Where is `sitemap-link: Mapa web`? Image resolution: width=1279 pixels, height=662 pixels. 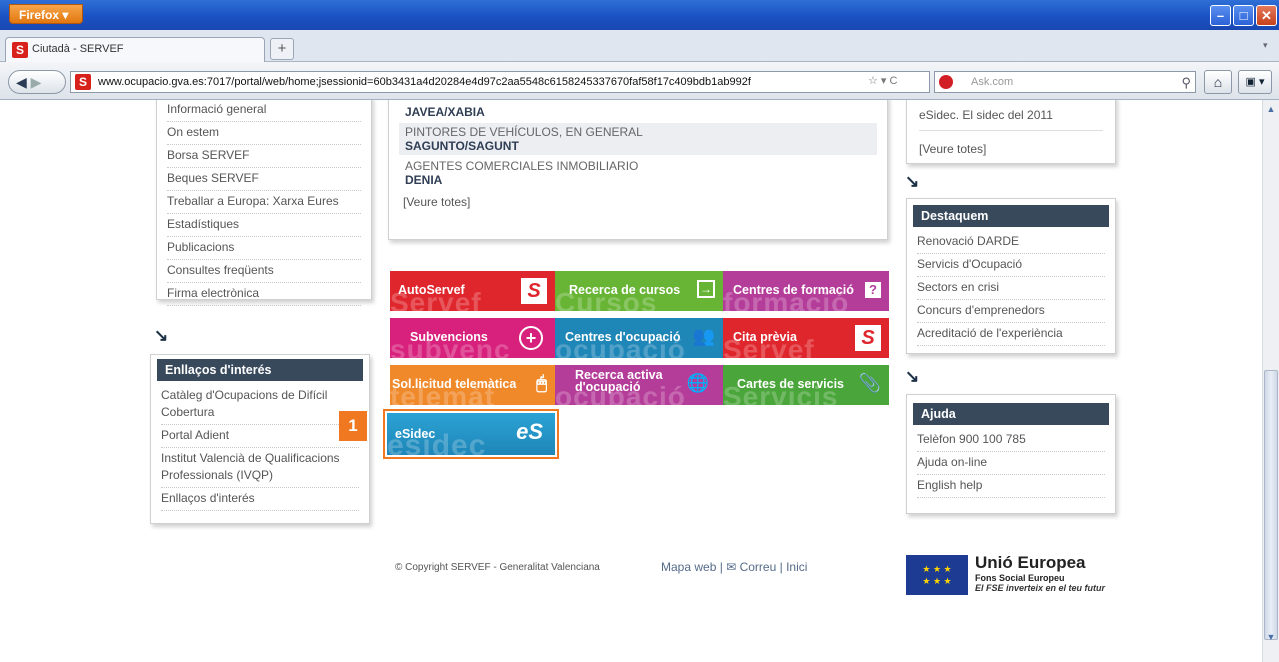 sitemap-link: Mapa web is located at coordinates (688, 567).